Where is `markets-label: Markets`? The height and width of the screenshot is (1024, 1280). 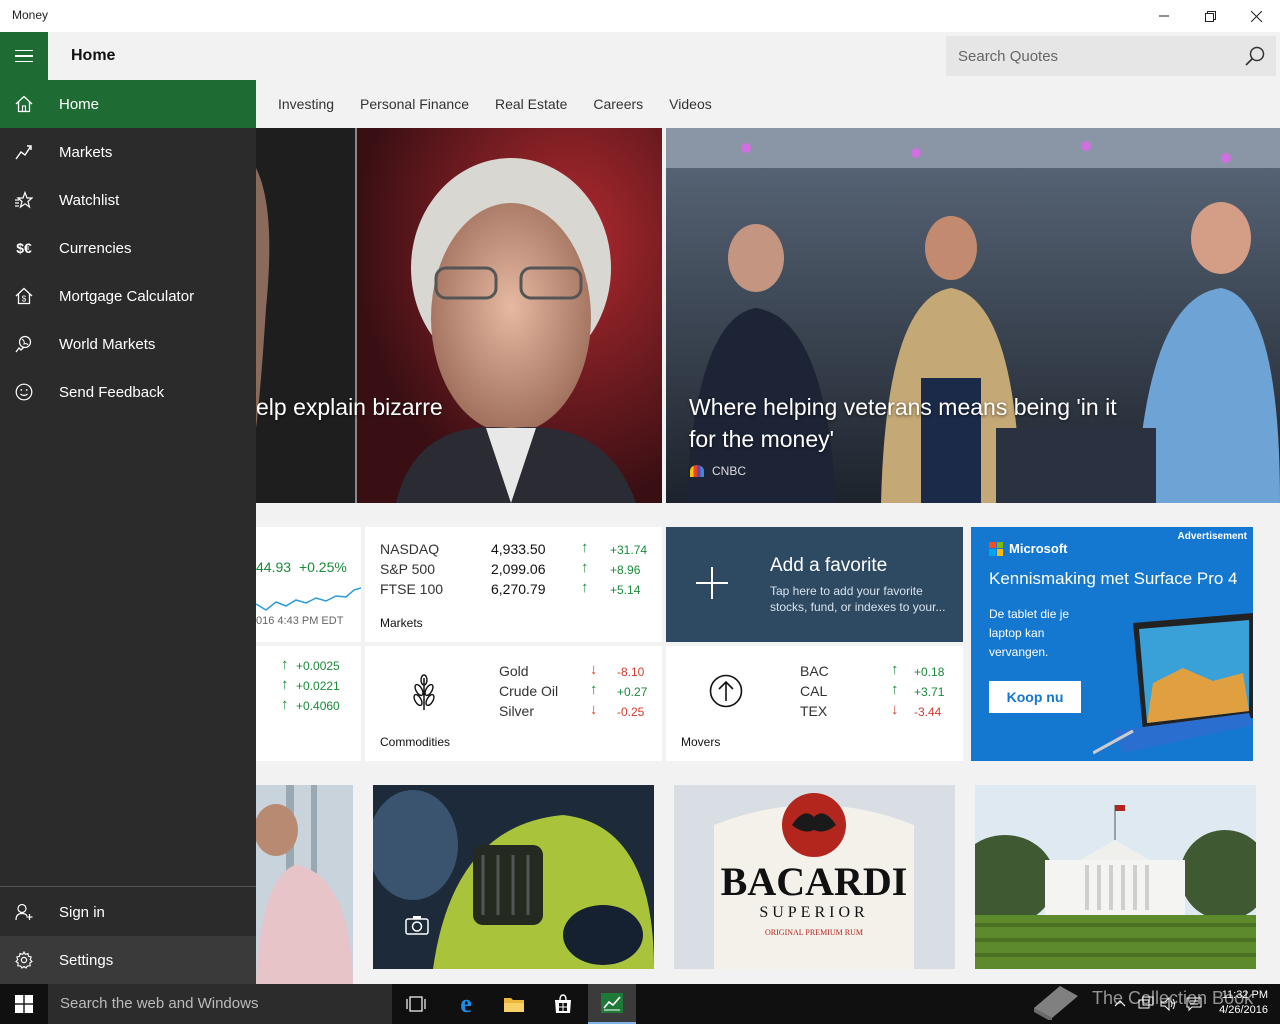 markets-label: Markets is located at coordinates (401, 623).